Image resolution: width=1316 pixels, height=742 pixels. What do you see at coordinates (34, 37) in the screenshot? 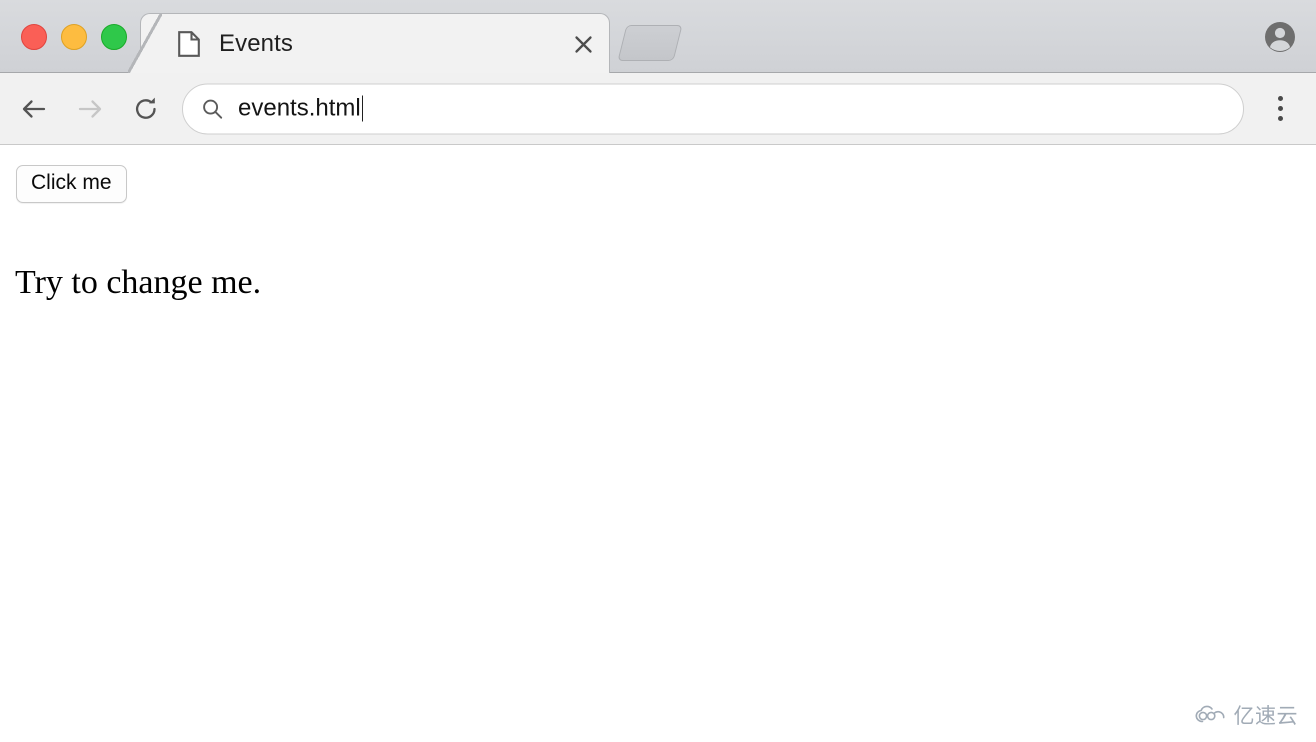
I see `window-close-button` at bounding box center [34, 37].